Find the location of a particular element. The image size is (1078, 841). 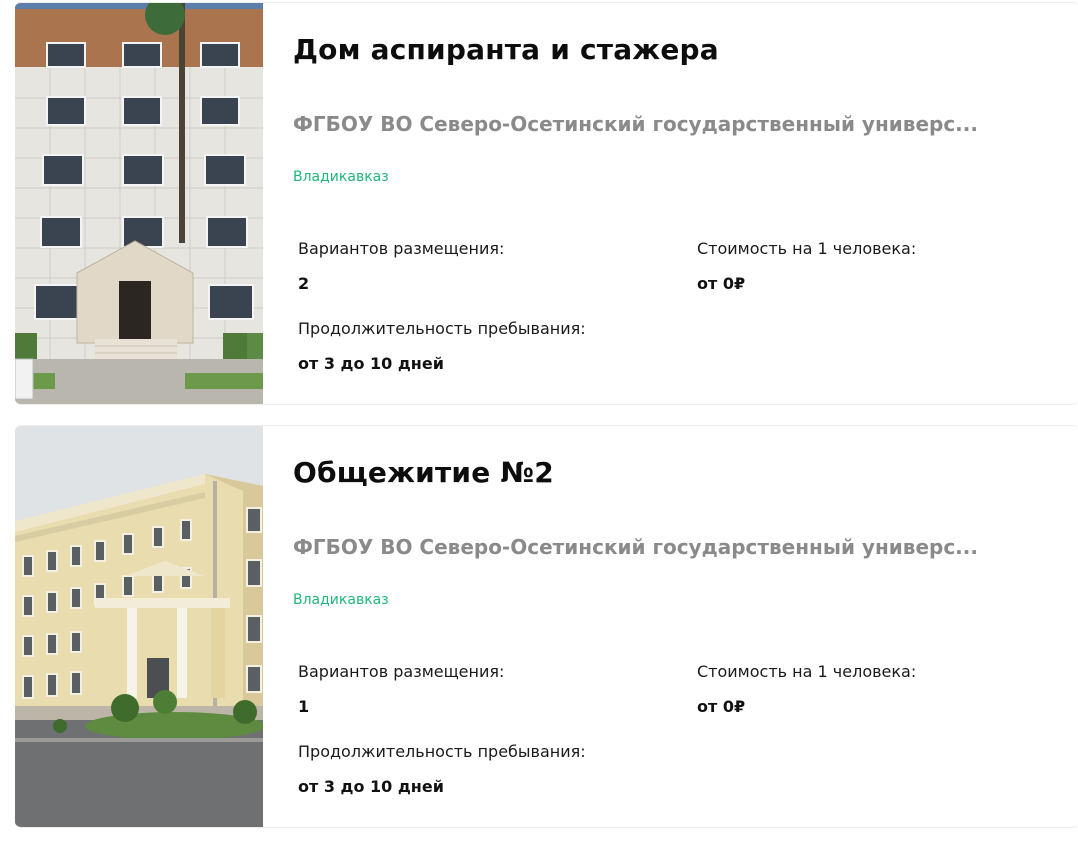

card-title: Общежитие №2 is located at coordinates (423, 472).